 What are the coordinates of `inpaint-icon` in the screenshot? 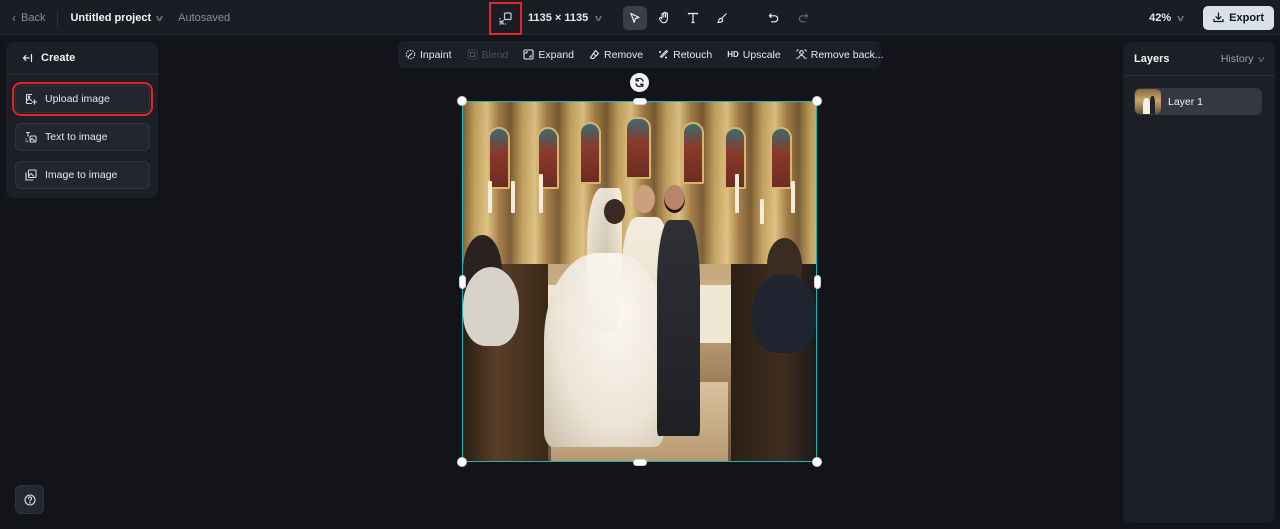 It's located at (410, 54).